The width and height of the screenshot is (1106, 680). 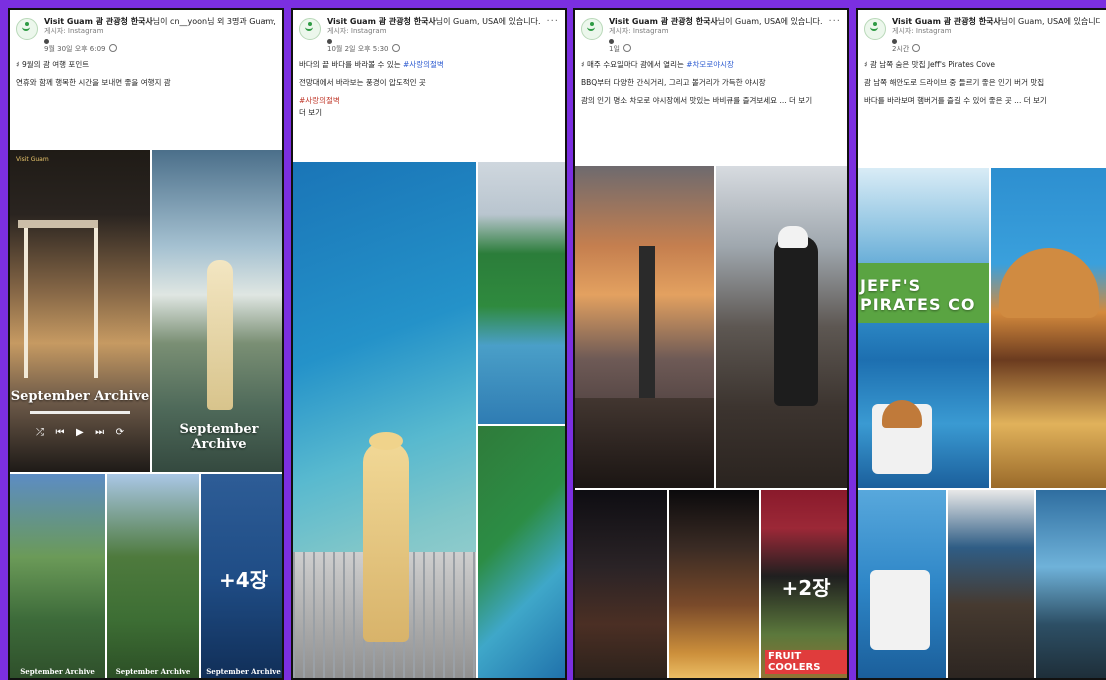 I want to click on player-controls: ⤮ ⏮ ▶ ⏭ ⟳, so click(x=80, y=432).